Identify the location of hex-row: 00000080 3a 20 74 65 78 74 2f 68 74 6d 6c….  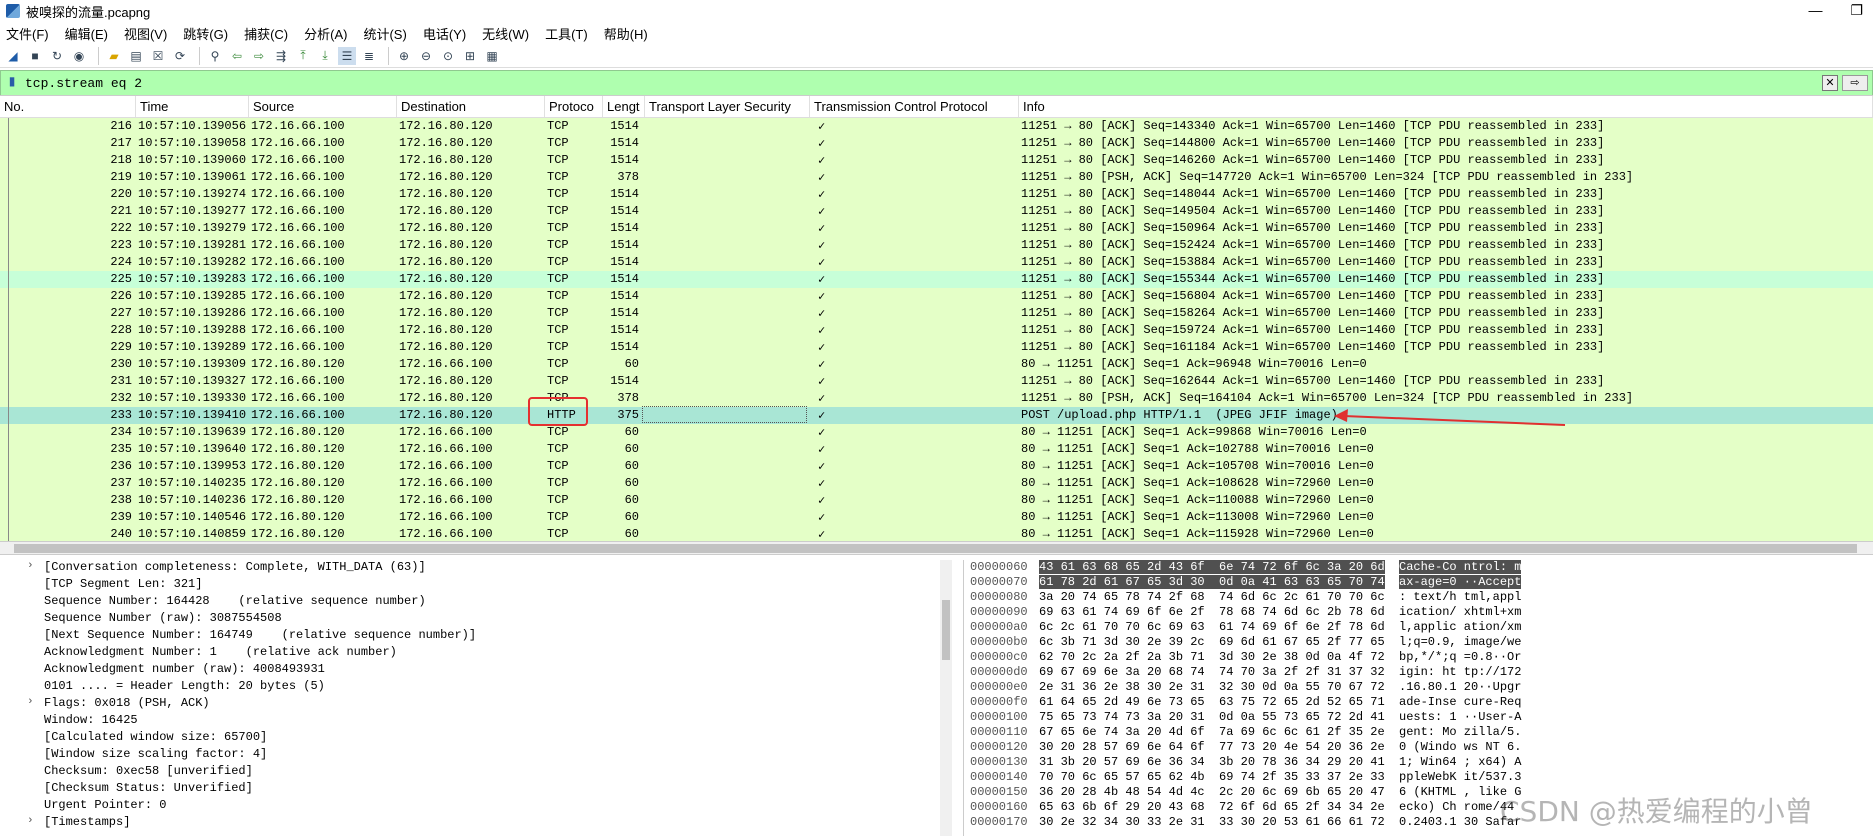
(1418, 597).